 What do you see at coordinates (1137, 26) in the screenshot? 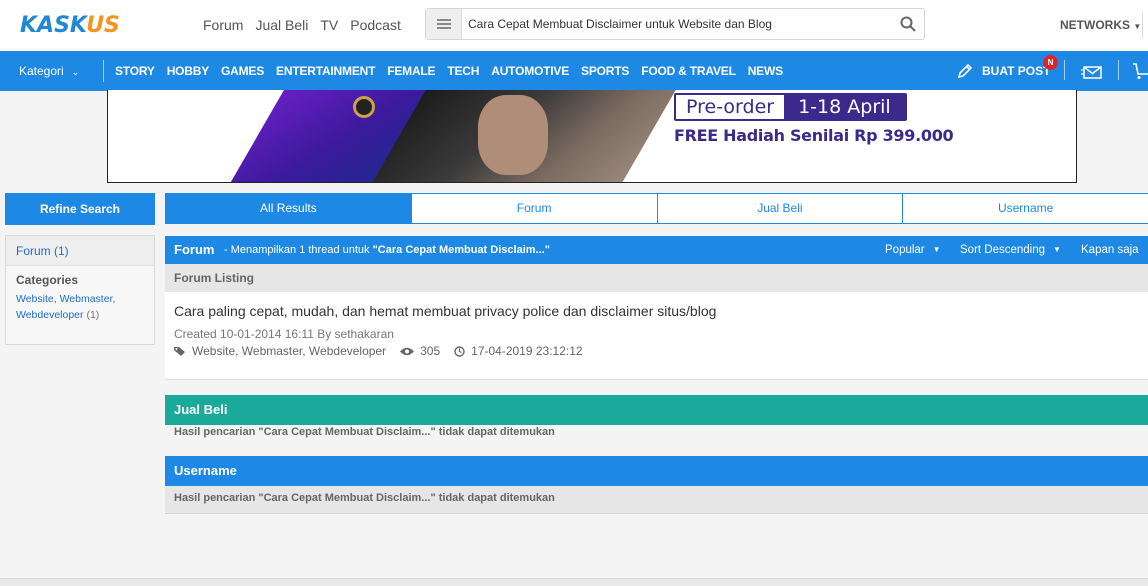
I see `chevron-down-icon: ▼` at bounding box center [1137, 26].